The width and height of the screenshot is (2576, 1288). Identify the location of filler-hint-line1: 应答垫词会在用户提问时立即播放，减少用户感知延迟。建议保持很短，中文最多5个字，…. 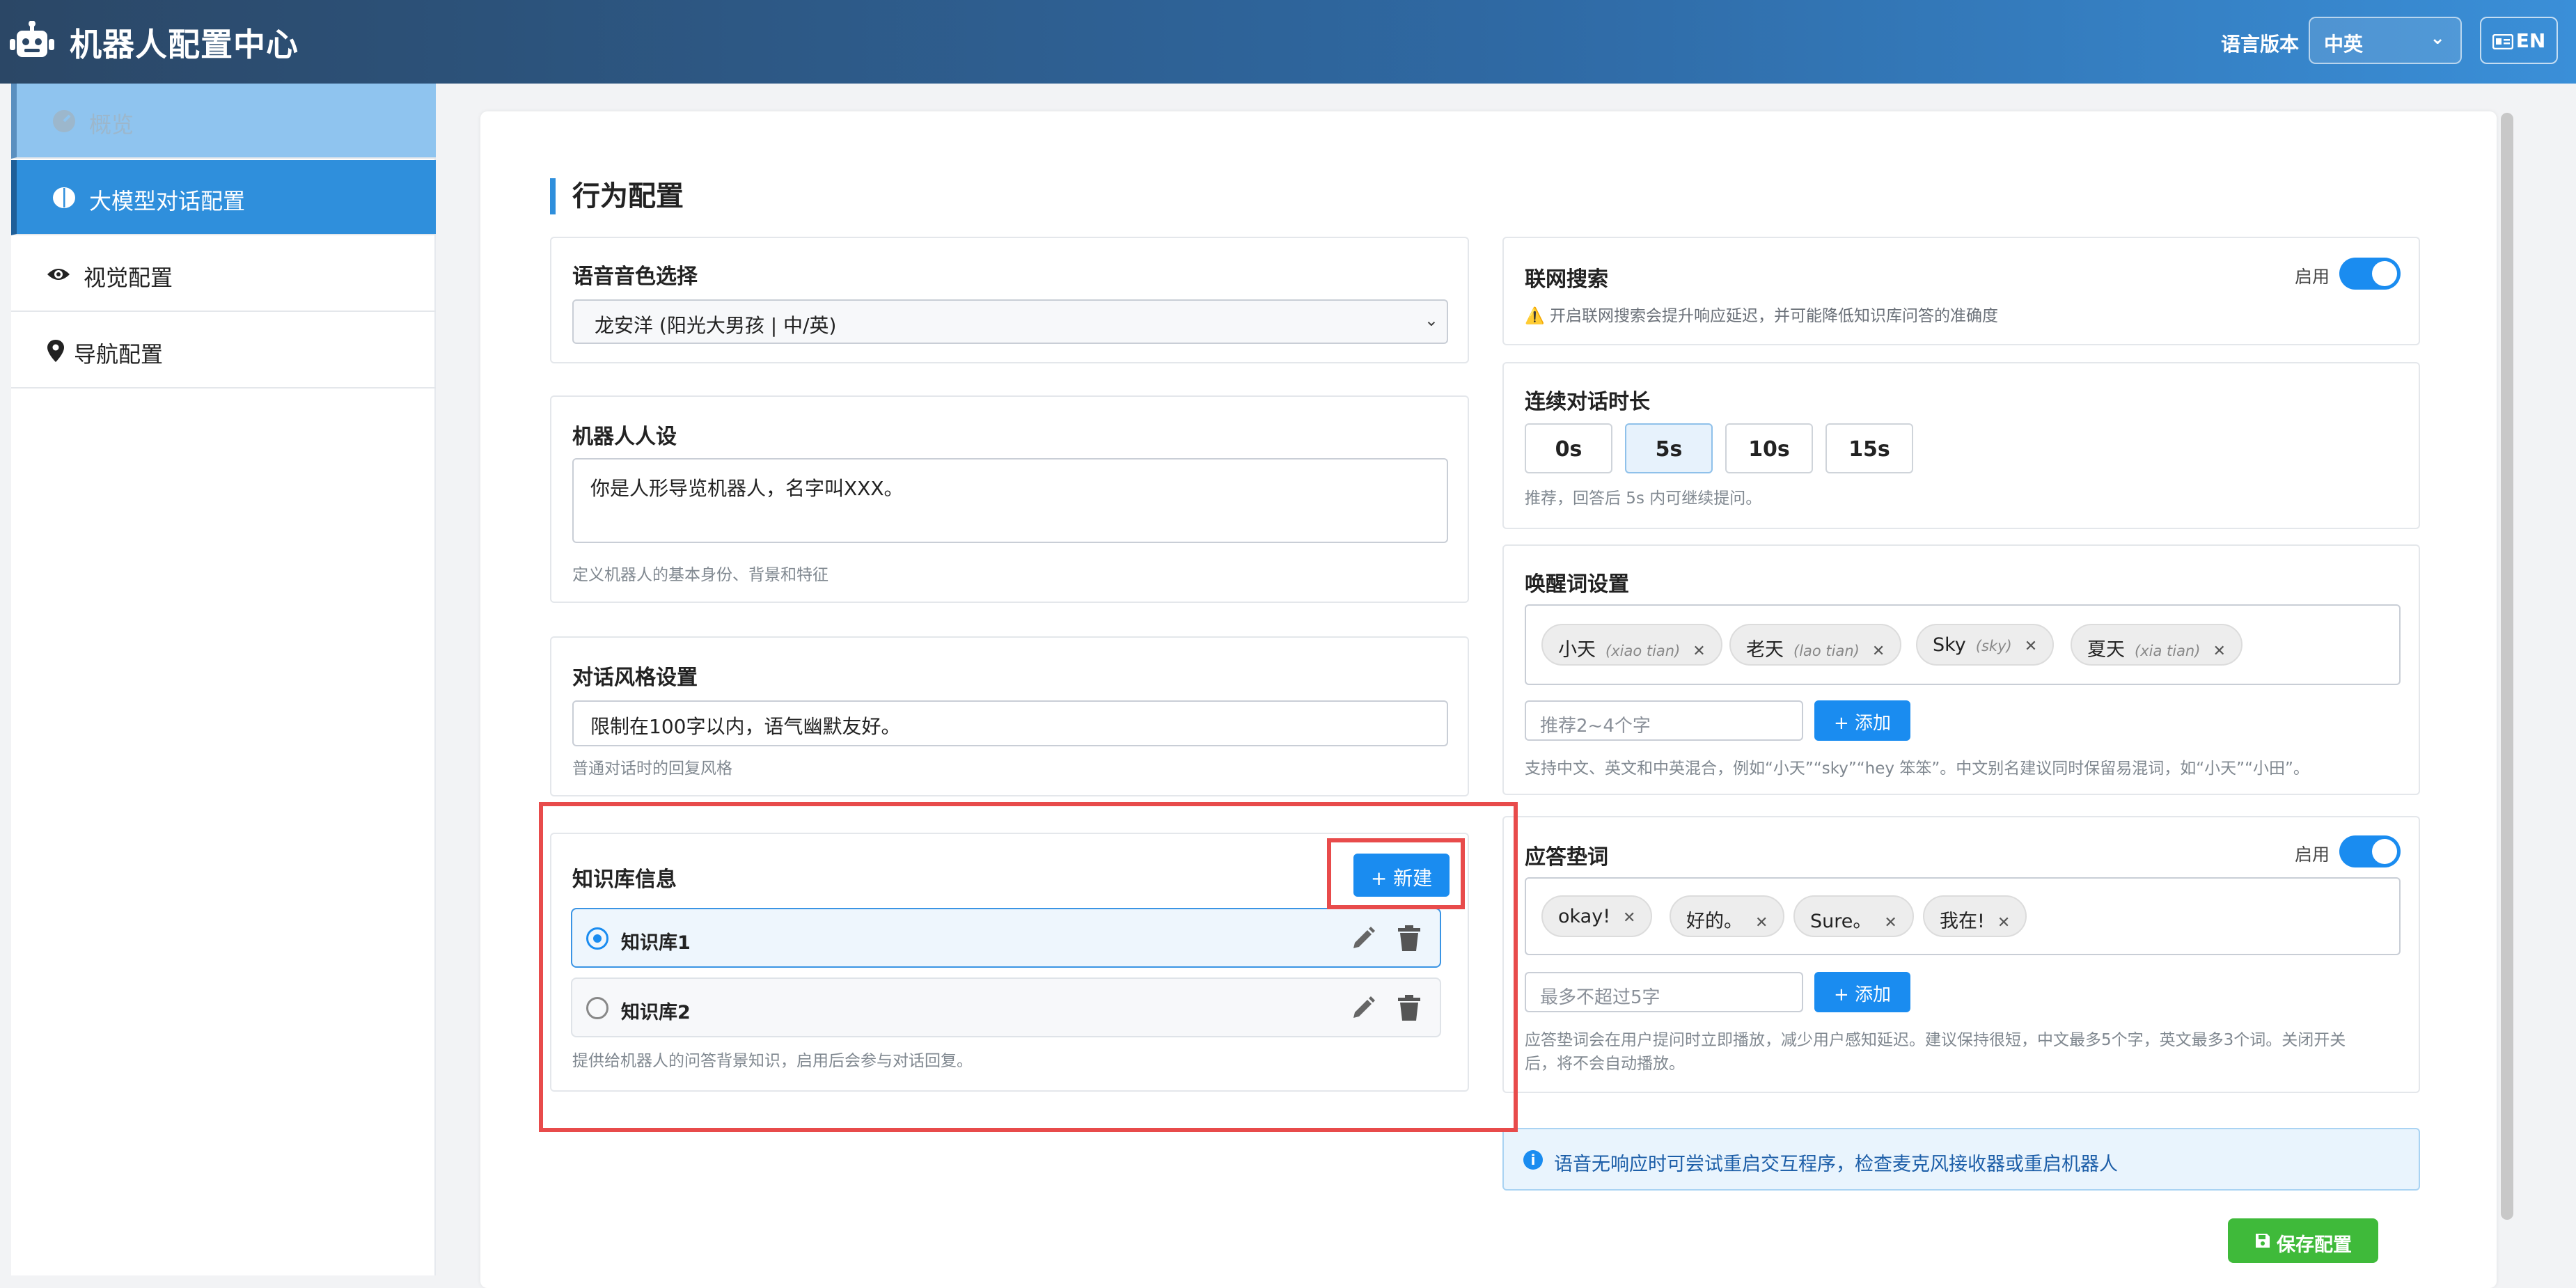
(1935, 1040).